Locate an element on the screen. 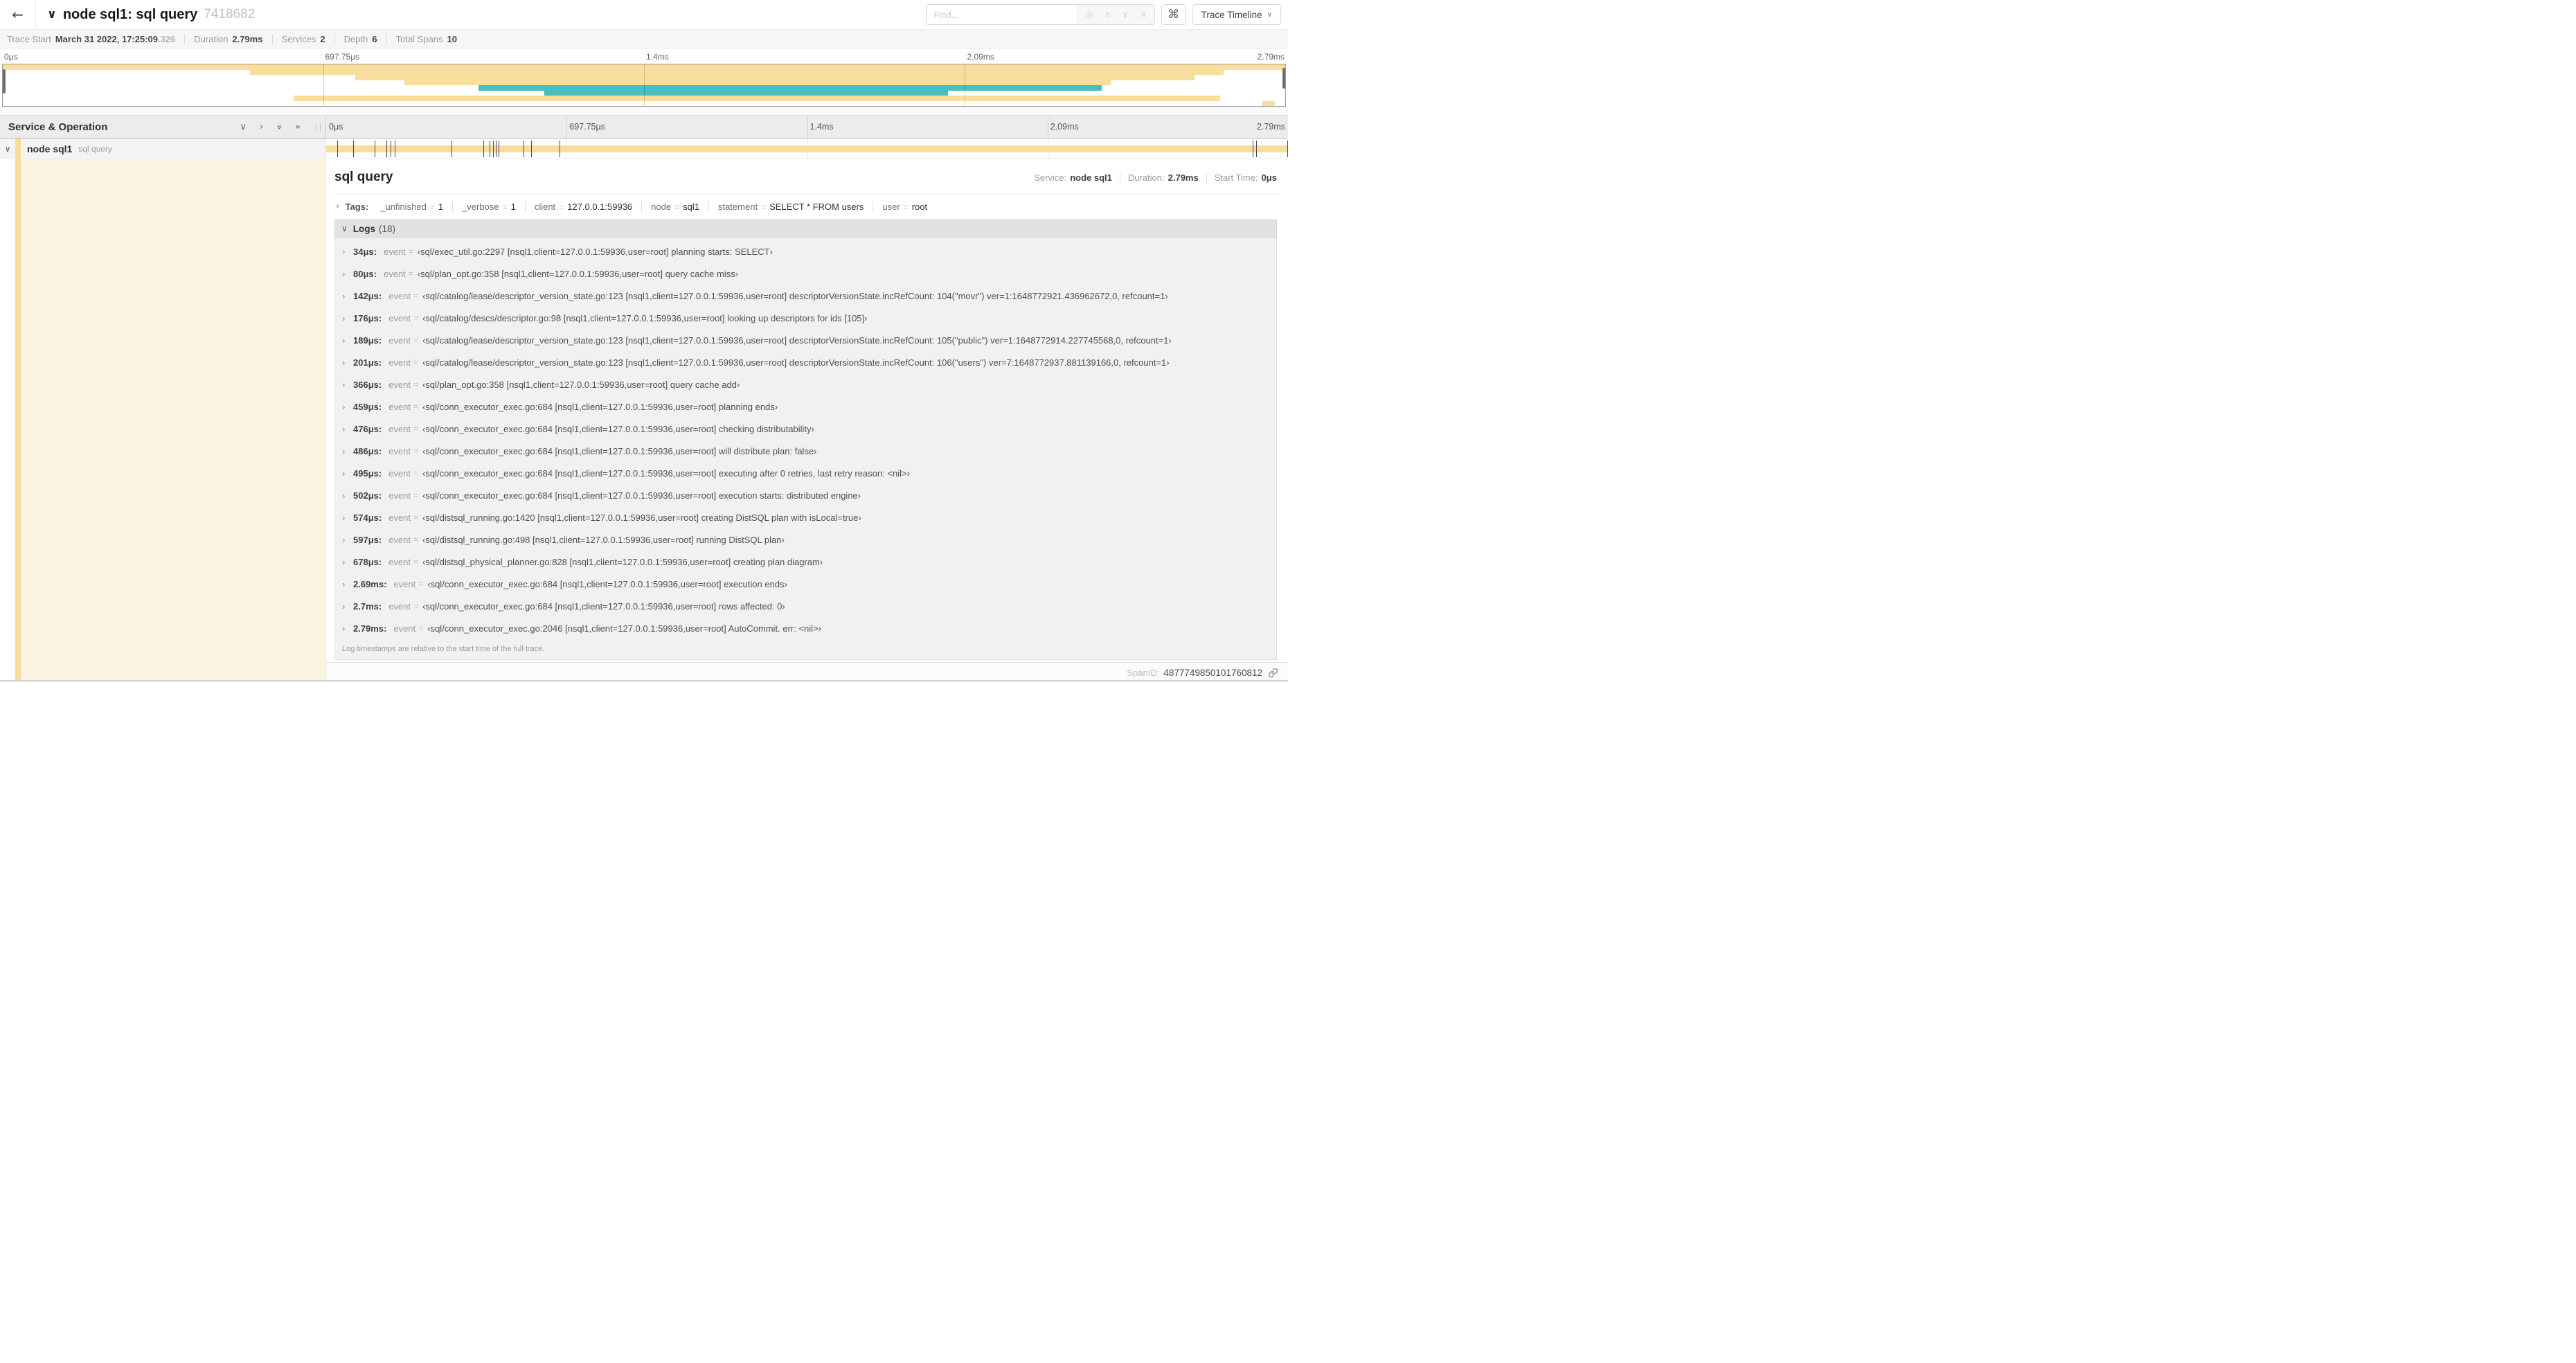 Image resolution: width=2576 pixels, height=1363 pixels. collapse-all-icon: » is located at coordinates (279, 127).